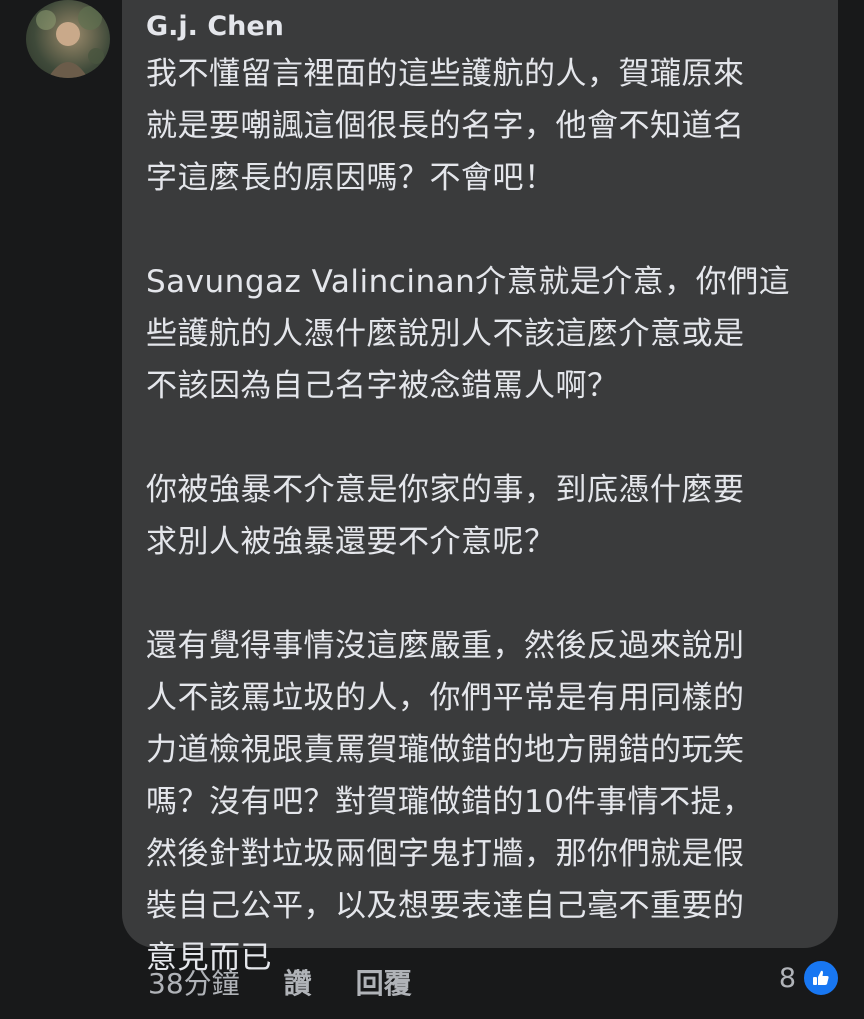 Image resolution: width=864 pixels, height=1019 pixels. What do you see at coordinates (468, 282) in the screenshot?
I see `comment-line: Savungaz Valincinan介意就是介意，你們這` at bounding box center [468, 282].